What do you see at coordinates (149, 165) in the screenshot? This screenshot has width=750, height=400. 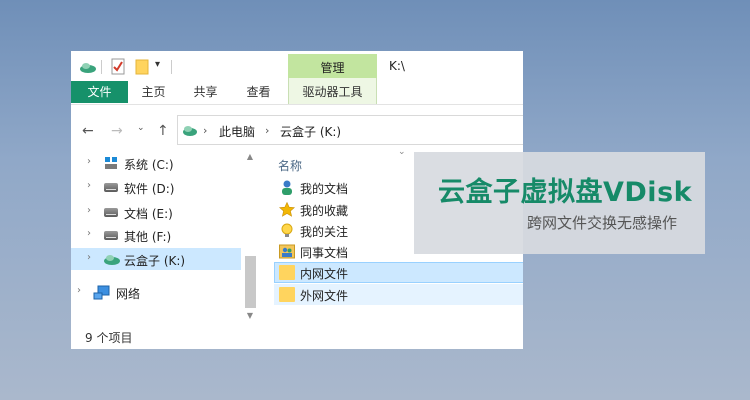 I see `nav-item-label: 系统 (C:)` at bounding box center [149, 165].